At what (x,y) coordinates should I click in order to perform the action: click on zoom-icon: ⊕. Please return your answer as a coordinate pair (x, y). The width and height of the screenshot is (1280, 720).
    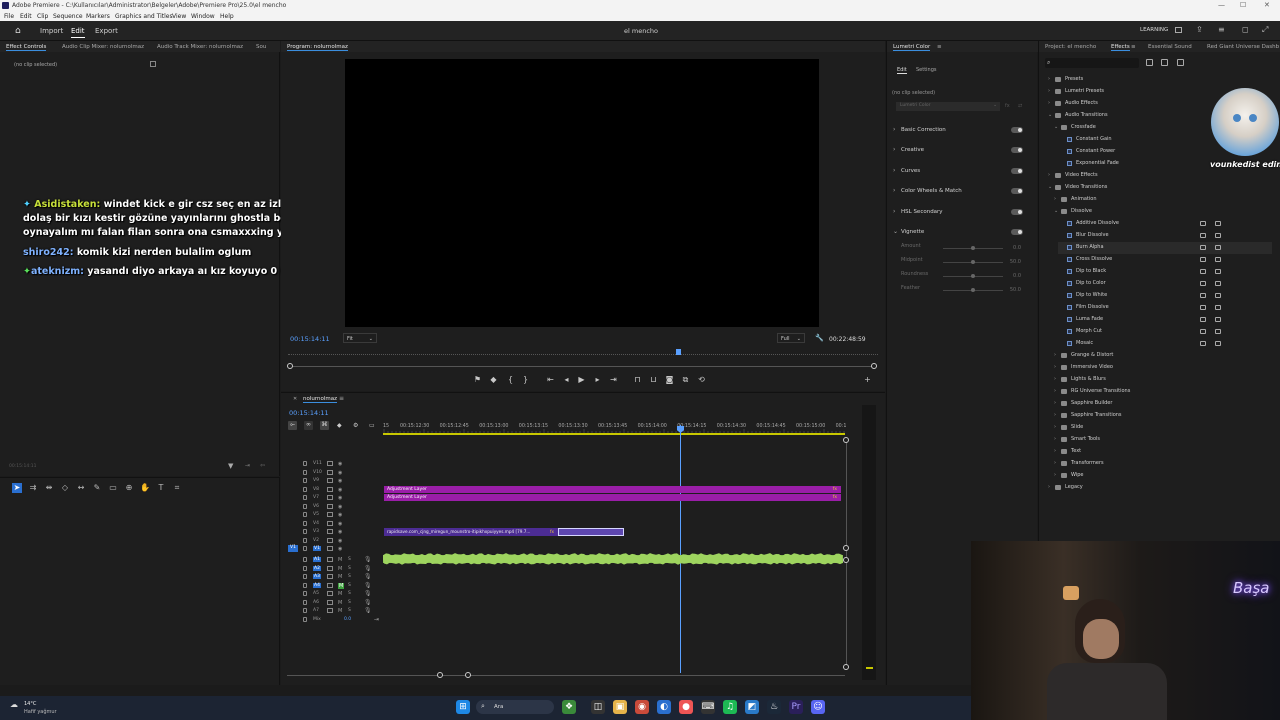
    Looking at the image, I should click on (129, 488).